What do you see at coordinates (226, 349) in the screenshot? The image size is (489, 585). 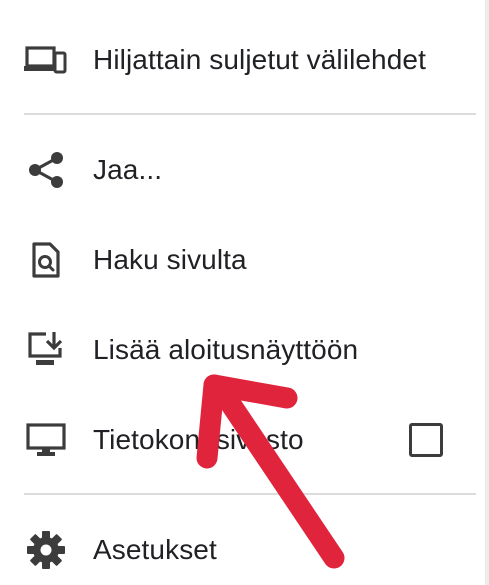 I see `menu-item-label: Lisää aloitusnäyttöön` at bounding box center [226, 349].